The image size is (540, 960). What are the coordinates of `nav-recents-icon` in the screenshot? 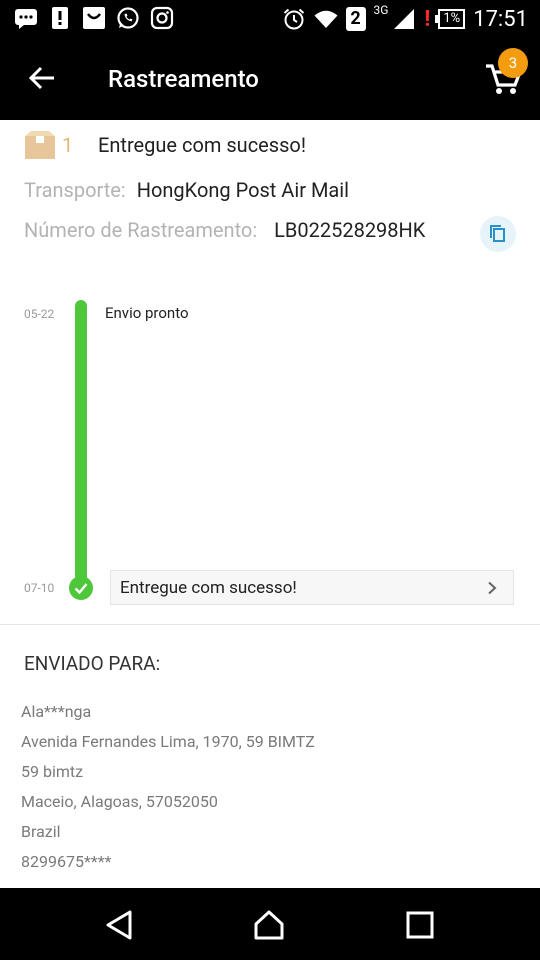 It's located at (420, 925).